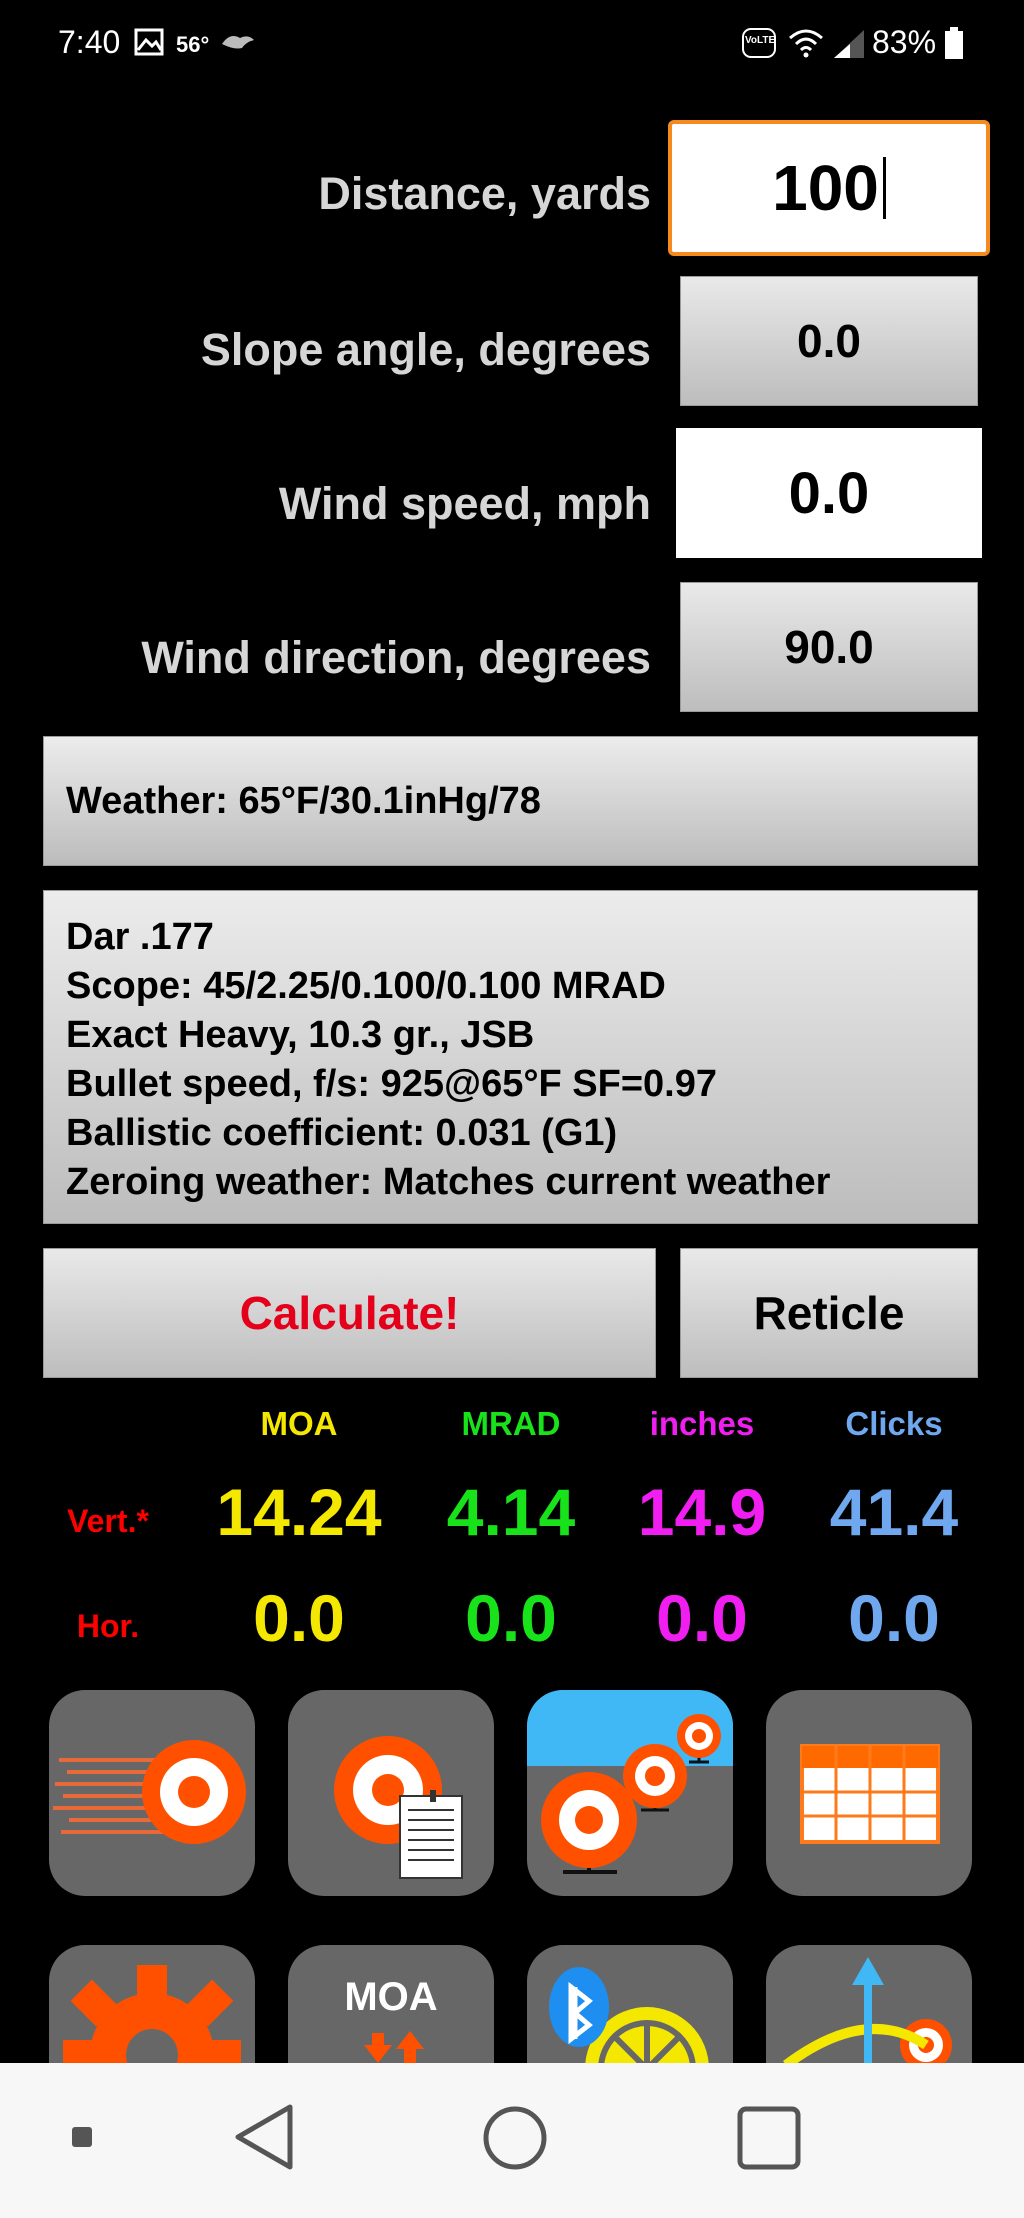 The image size is (1024, 2218). What do you see at coordinates (425, 349) in the screenshot?
I see `slope-label: Slope angle, degrees` at bounding box center [425, 349].